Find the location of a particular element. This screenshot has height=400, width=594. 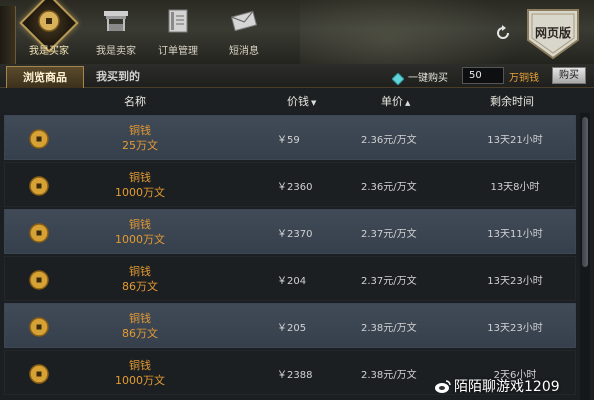

refresh-icon is located at coordinates (503, 33).